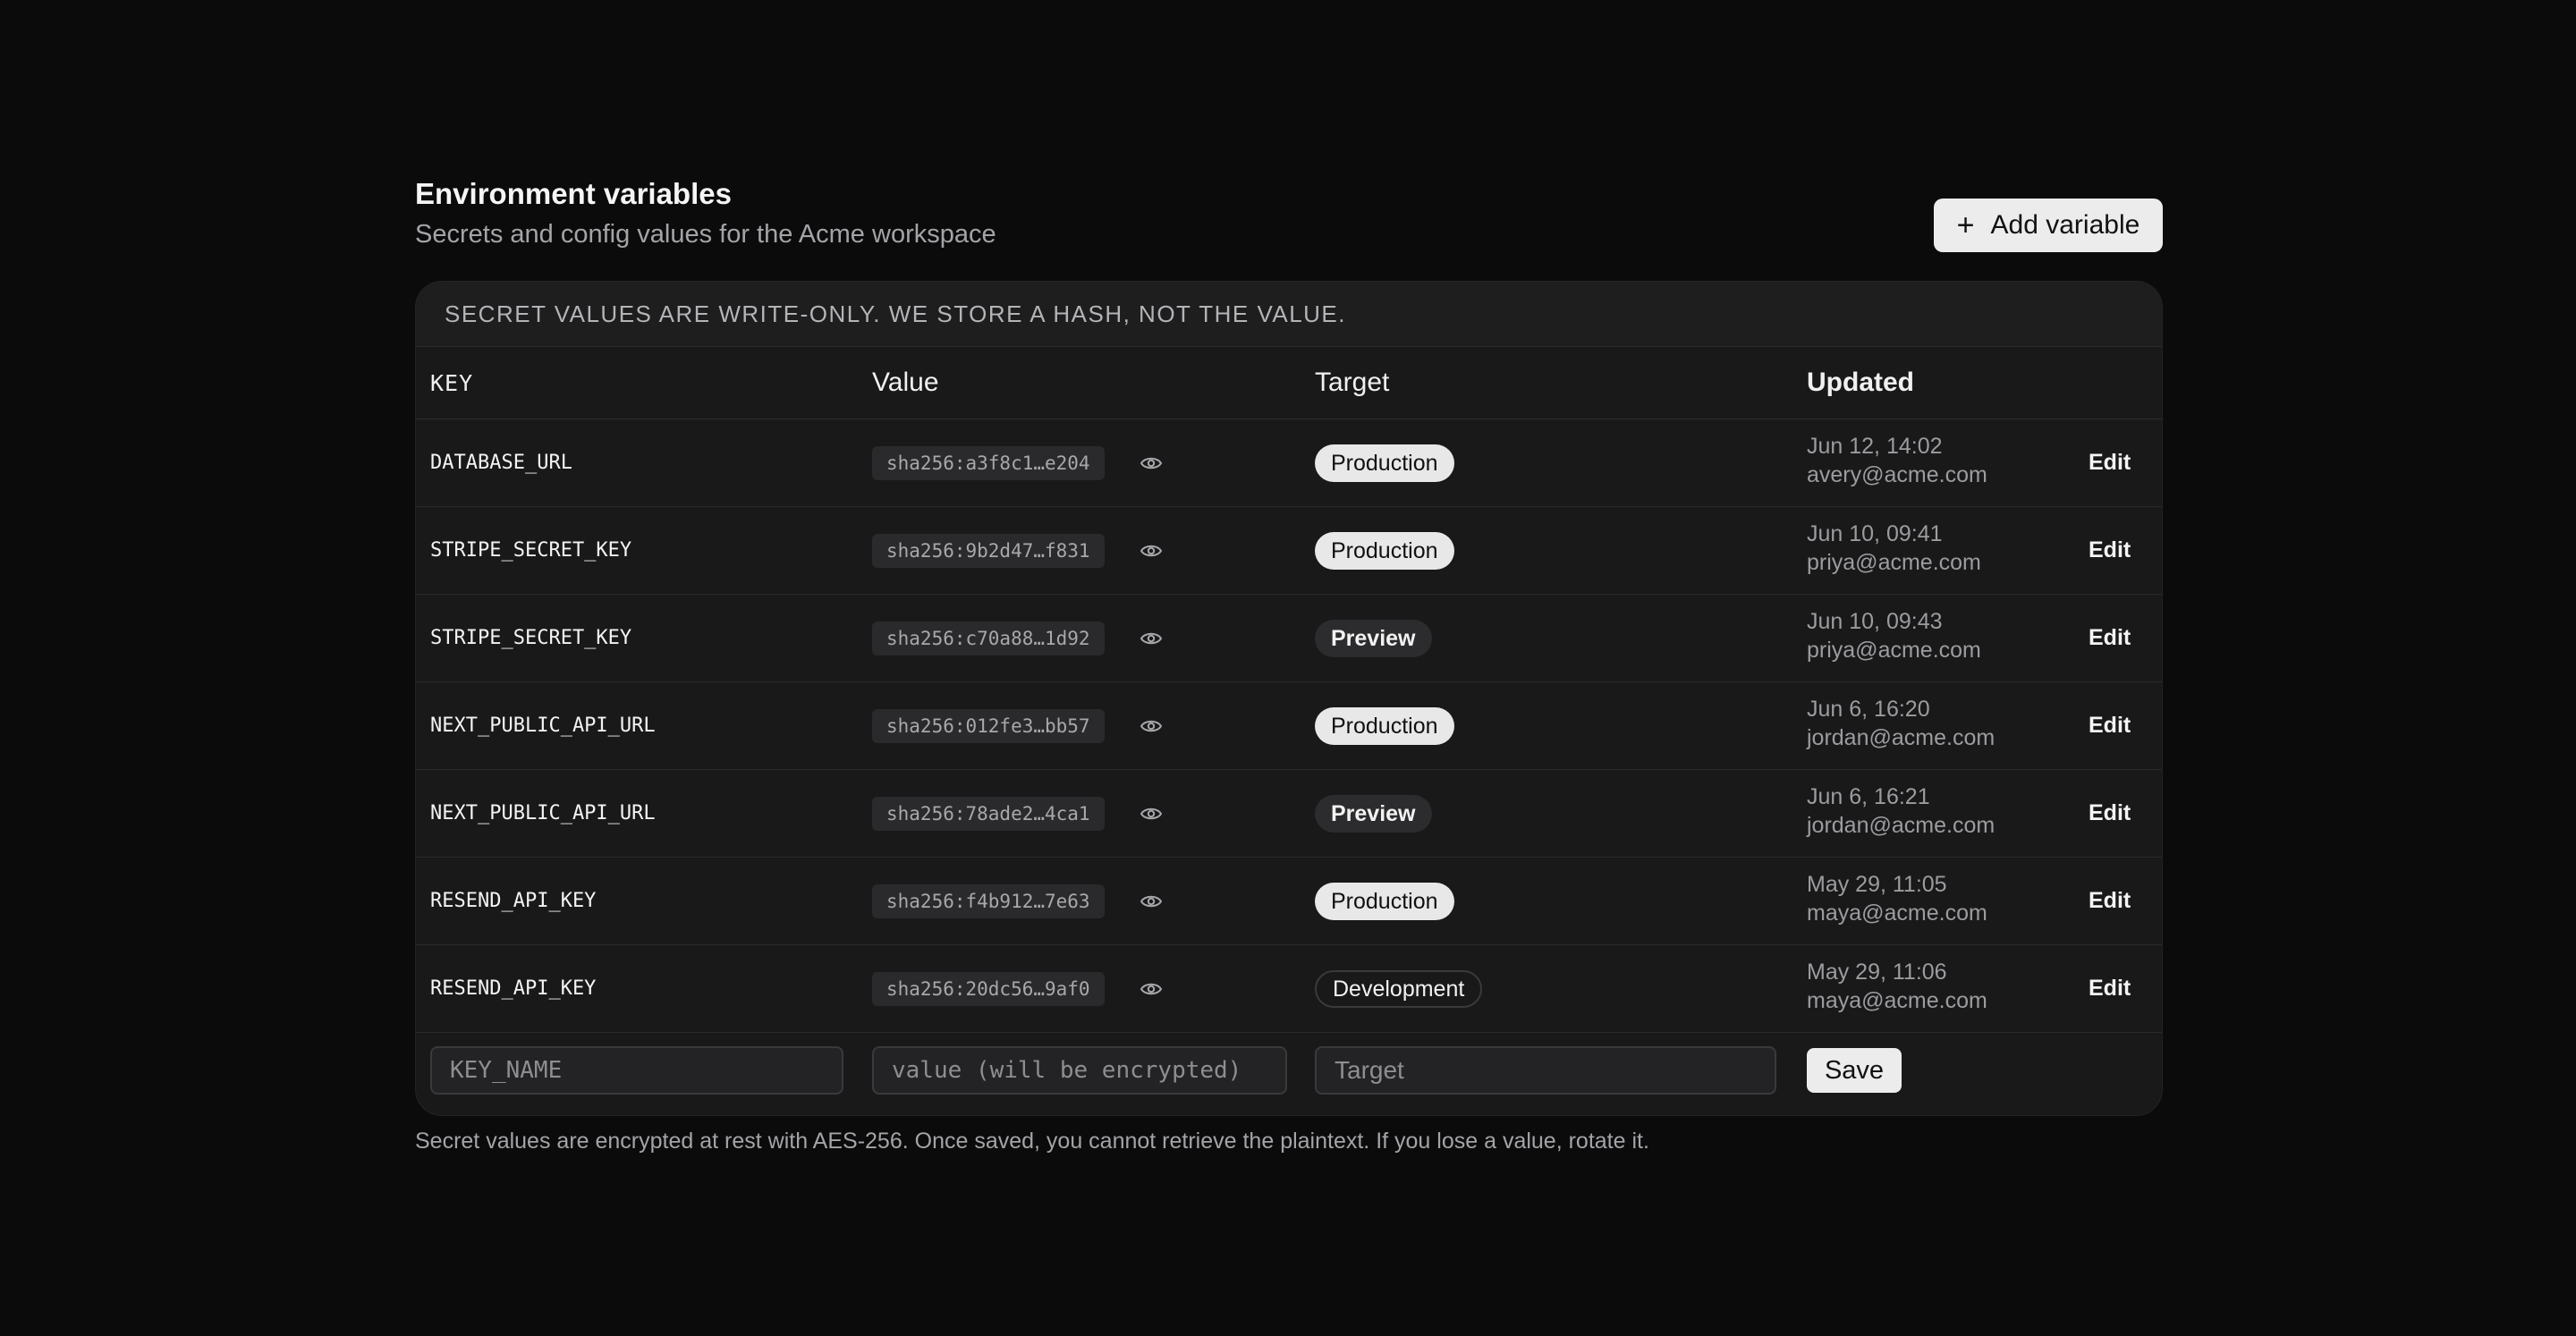 The image size is (2576, 1336). What do you see at coordinates (1875, 621) in the screenshot?
I see `updated-time: Jun 10, 09:43` at bounding box center [1875, 621].